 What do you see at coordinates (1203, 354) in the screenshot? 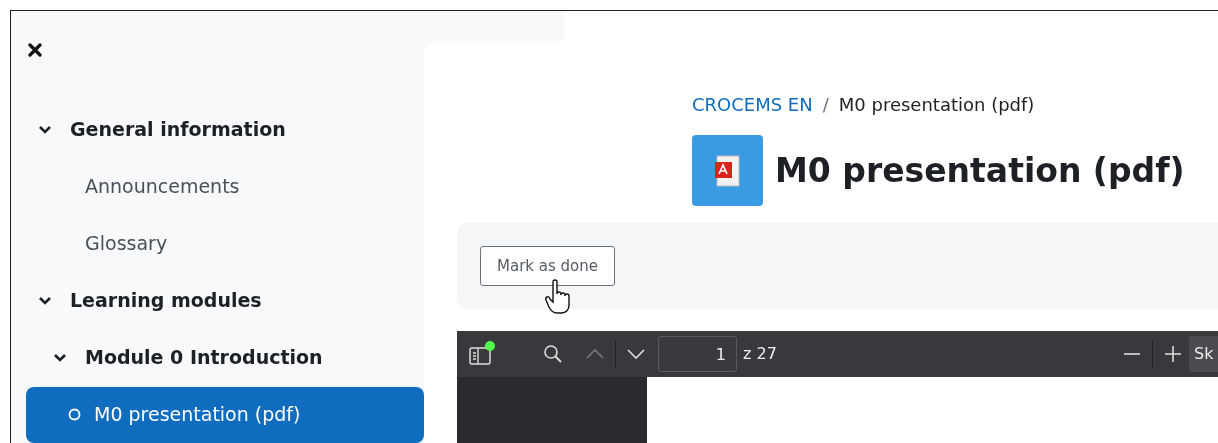
I see `toolbar-button: Sk` at bounding box center [1203, 354].